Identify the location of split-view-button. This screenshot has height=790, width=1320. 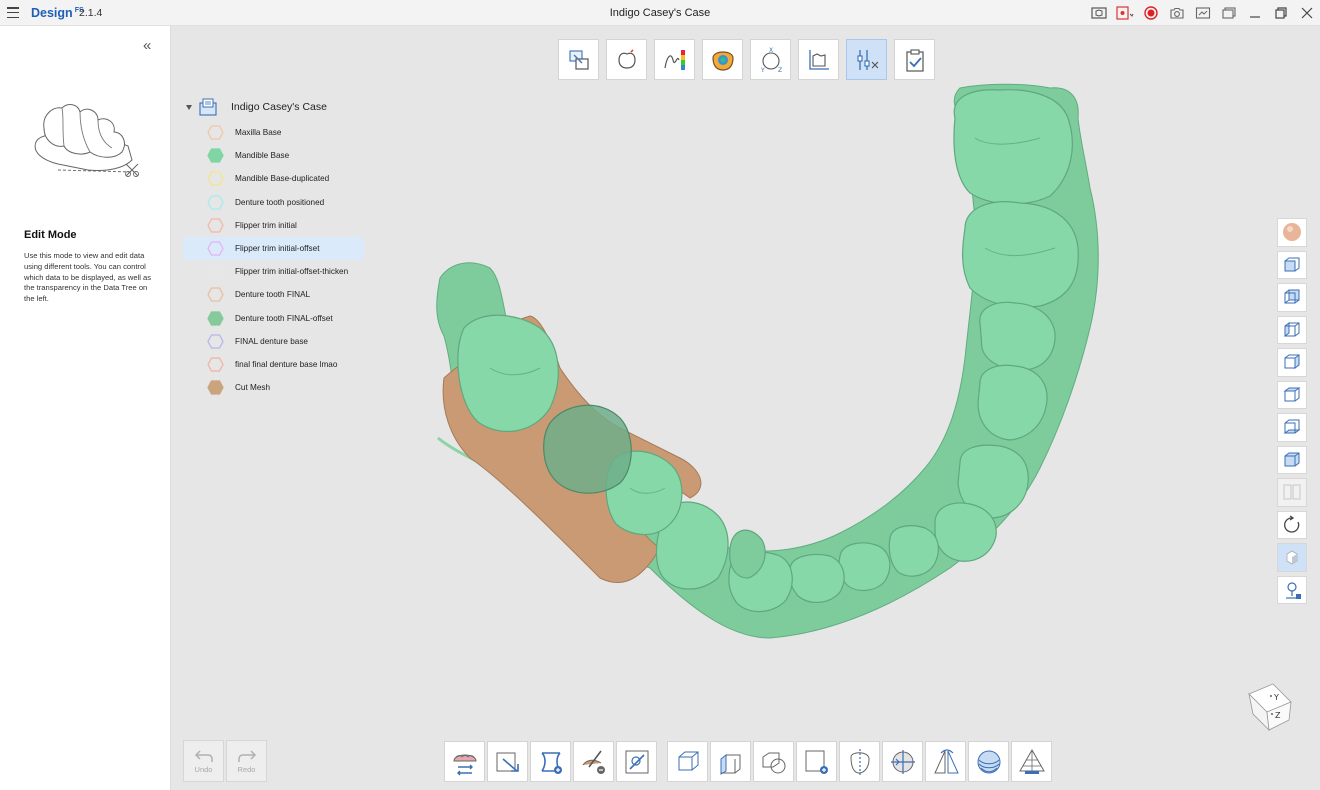
(1292, 492).